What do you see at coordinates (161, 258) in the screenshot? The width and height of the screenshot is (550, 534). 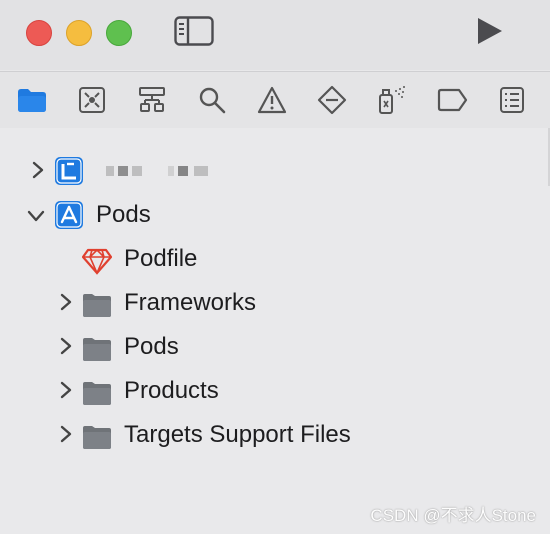 I see `podfile-label: Podfile` at bounding box center [161, 258].